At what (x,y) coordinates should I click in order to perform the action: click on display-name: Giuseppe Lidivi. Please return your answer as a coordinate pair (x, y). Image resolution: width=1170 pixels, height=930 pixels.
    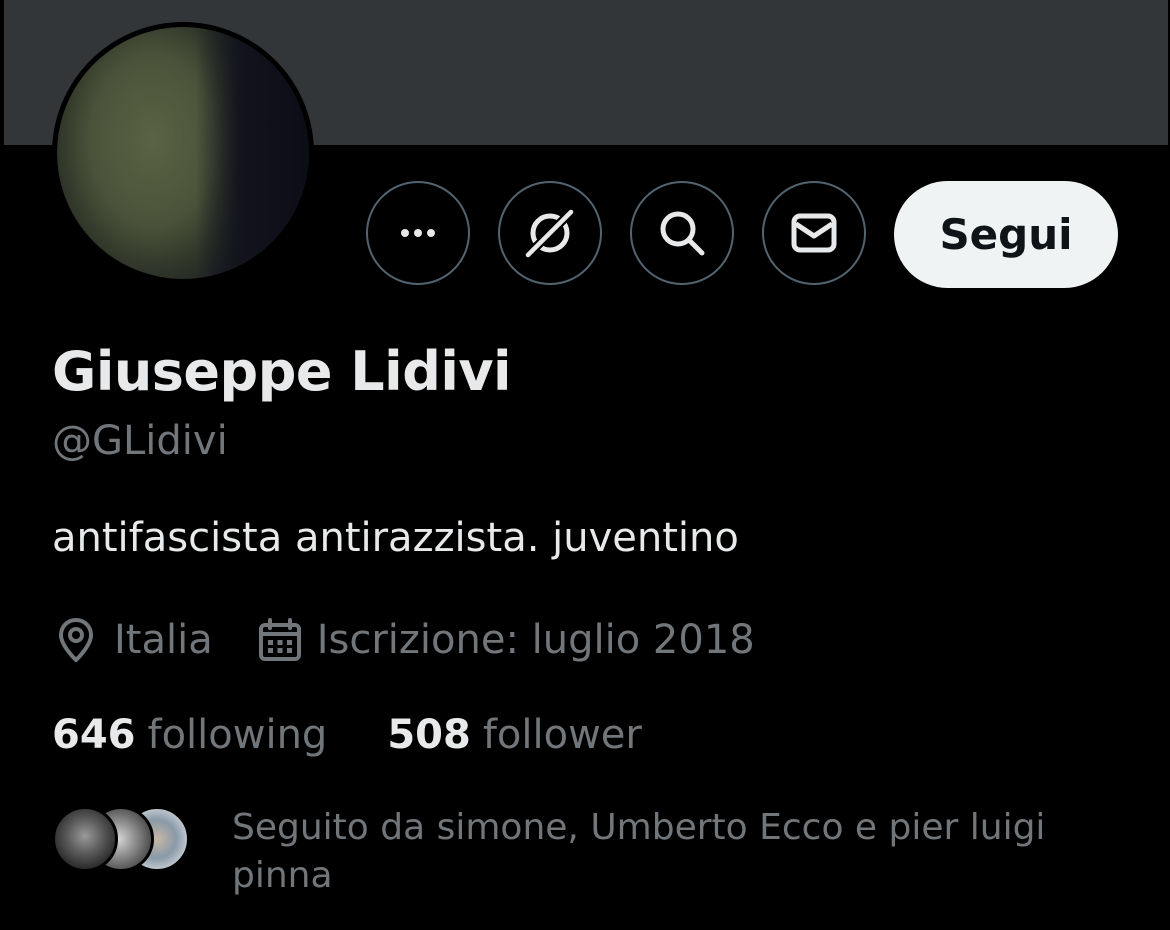
    Looking at the image, I should click on (282, 371).